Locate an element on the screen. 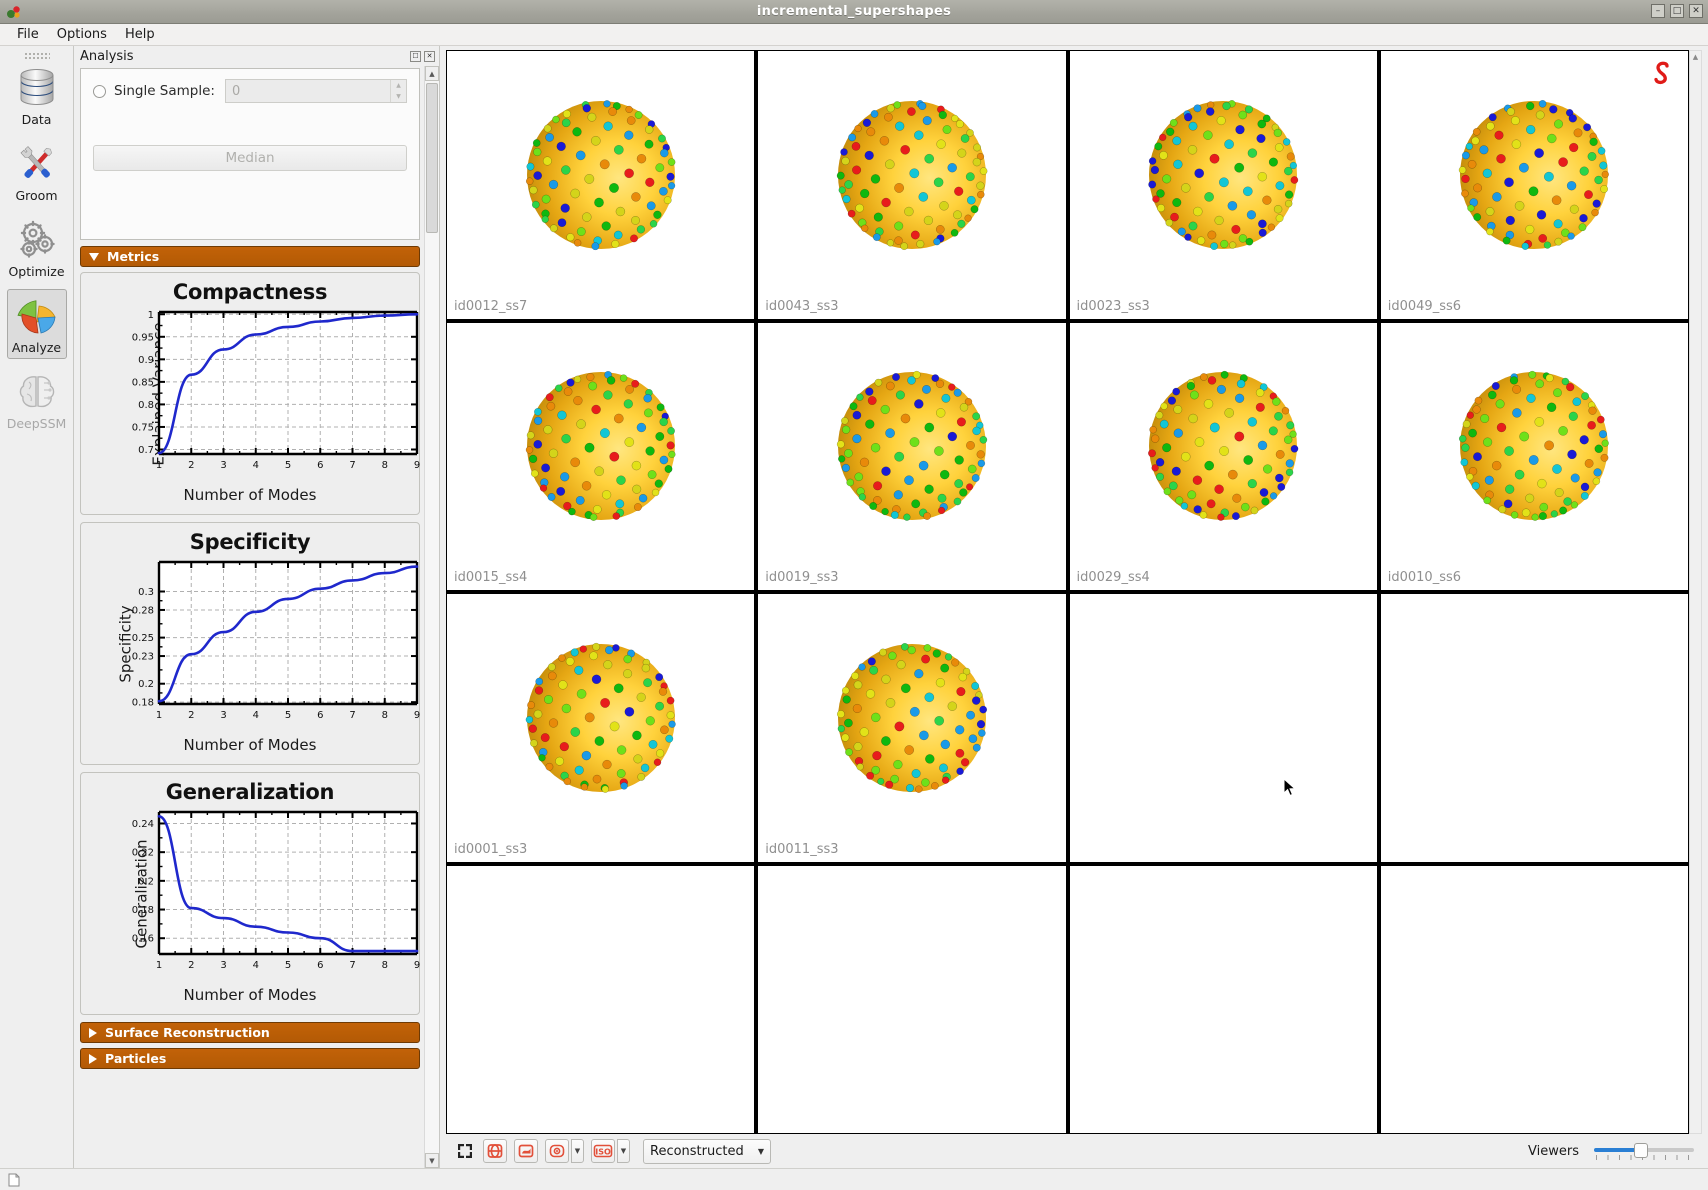 The image size is (1708, 1190). rail-data-label: Data is located at coordinates (36, 119).